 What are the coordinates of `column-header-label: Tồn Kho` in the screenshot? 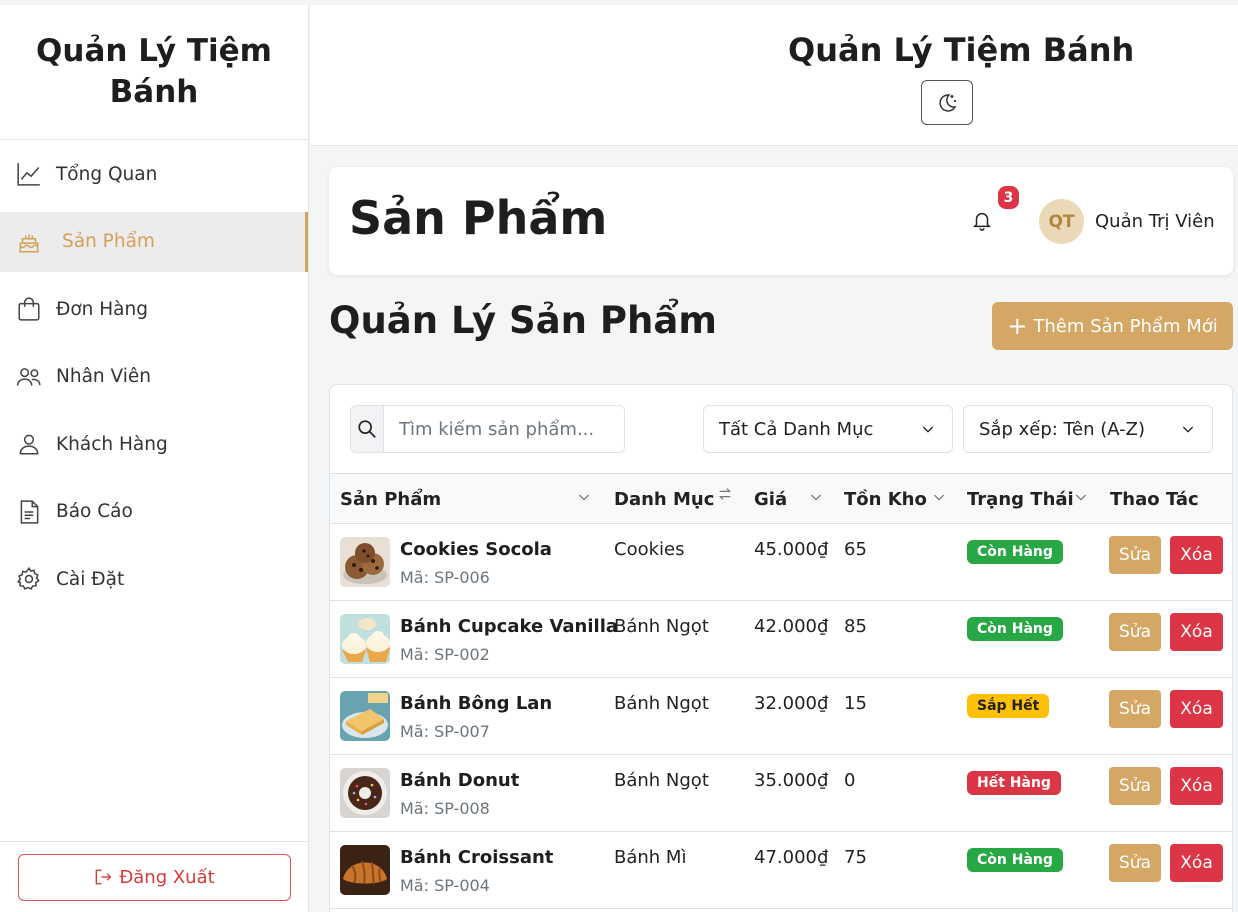 It's located at (885, 499).